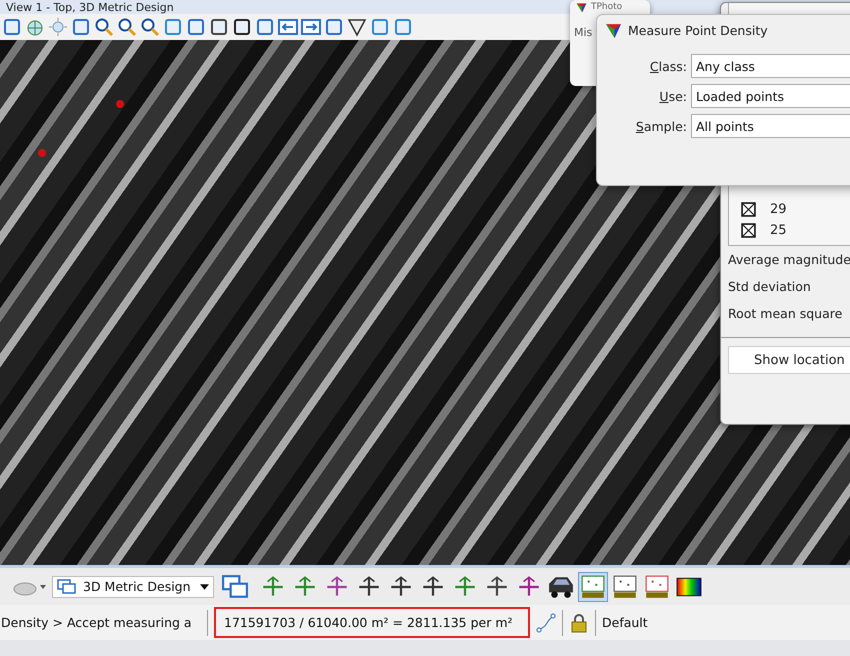  What do you see at coordinates (357, 27) in the screenshot?
I see `cone-icon` at bounding box center [357, 27].